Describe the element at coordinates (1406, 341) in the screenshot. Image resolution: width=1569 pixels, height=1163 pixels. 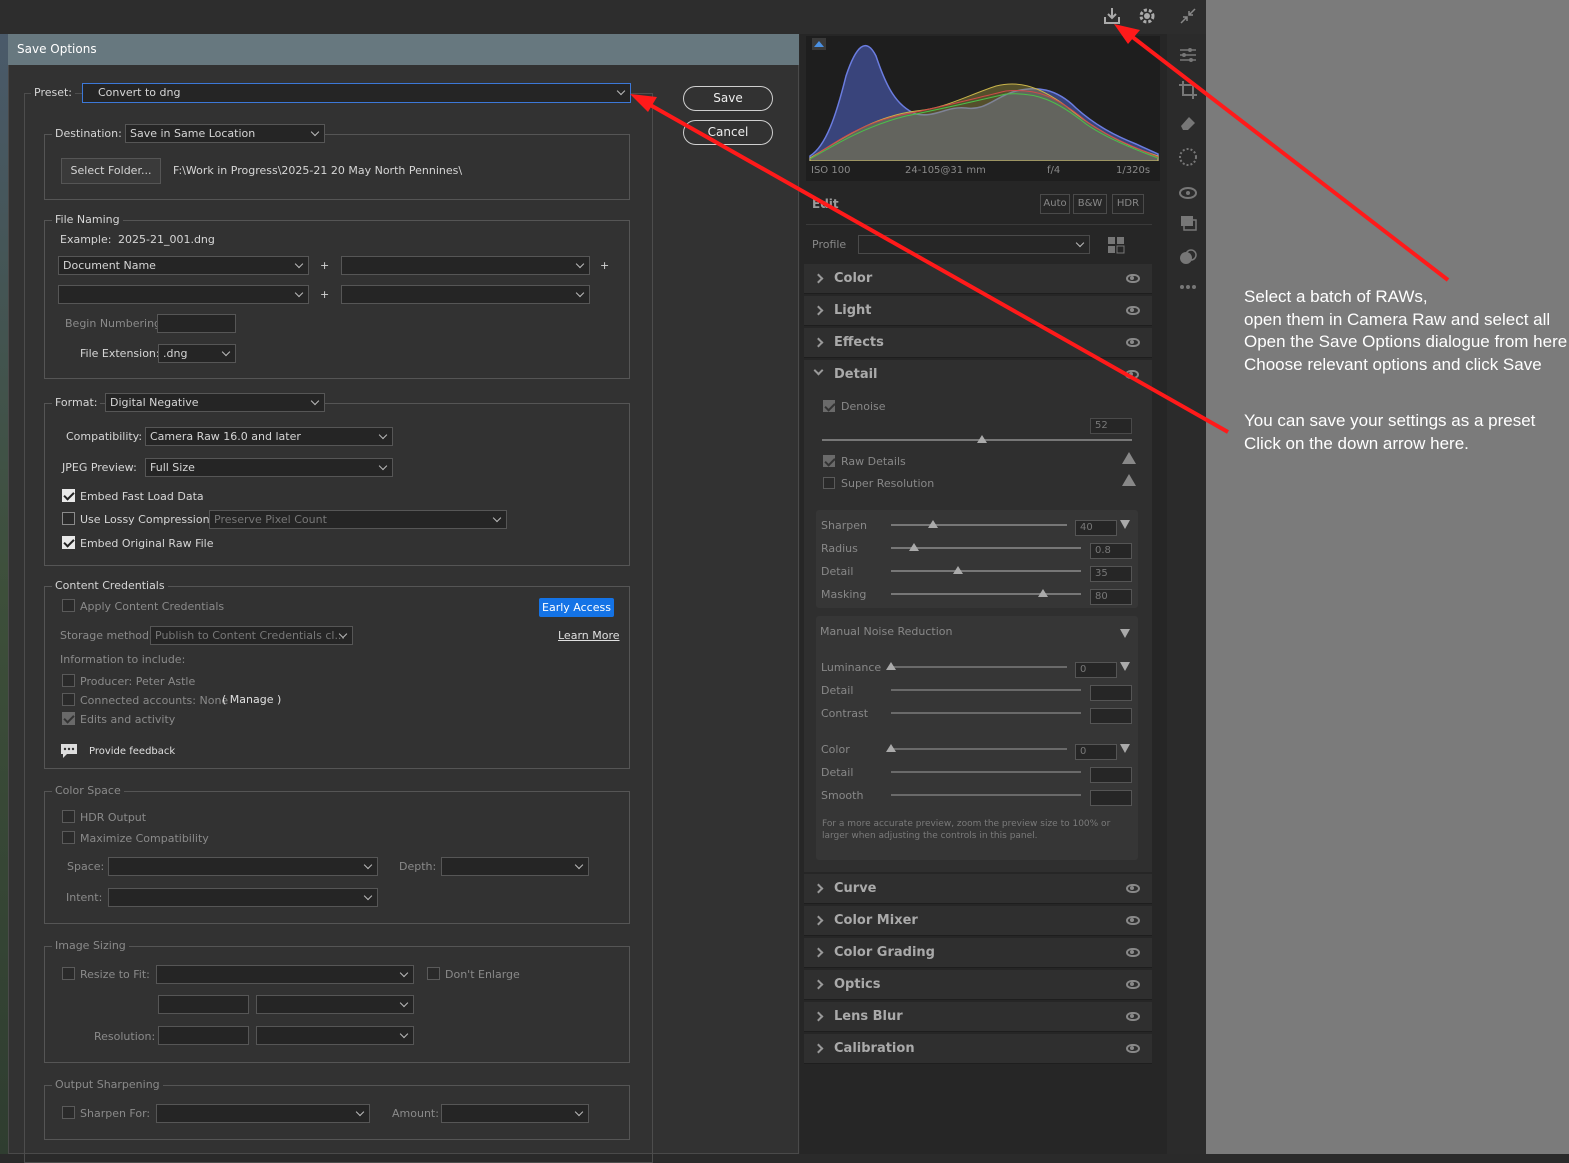
I see `annotation-line: Open the Save Options dialogue from here` at that location.